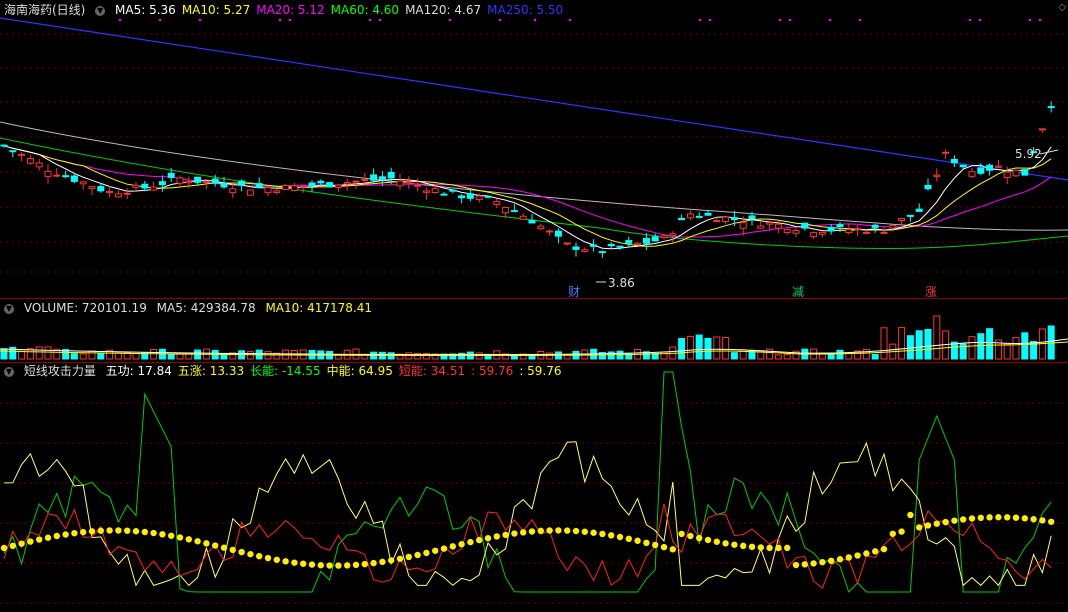 The image size is (1068, 612). I want to click on volume-settings-icon: ▼, so click(9, 308).